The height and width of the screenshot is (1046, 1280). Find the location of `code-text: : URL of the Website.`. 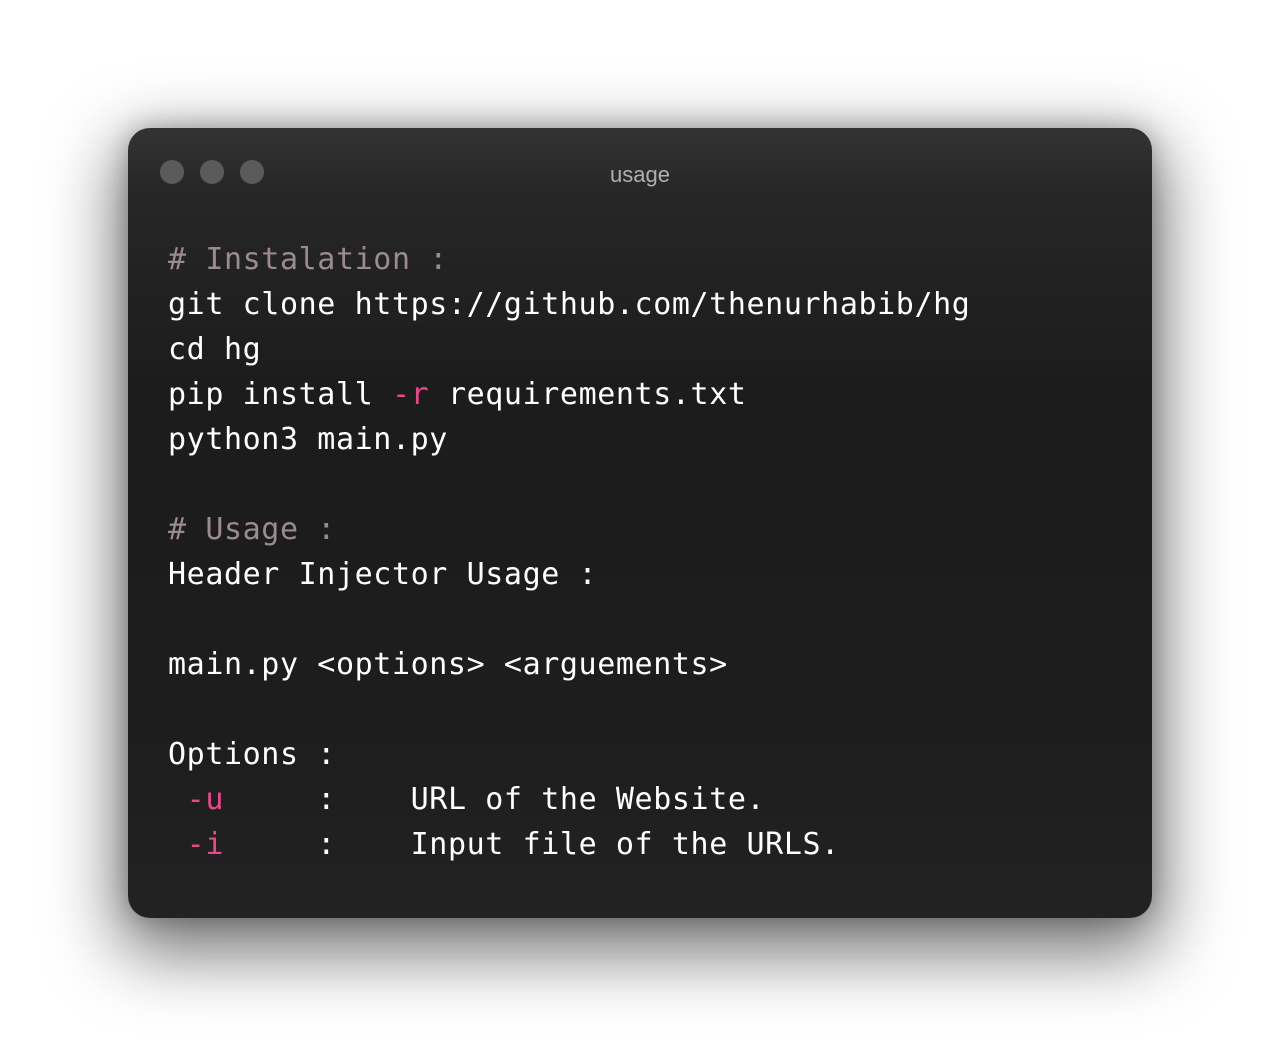

code-text: : URL of the Website. is located at coordinates (495, 799).